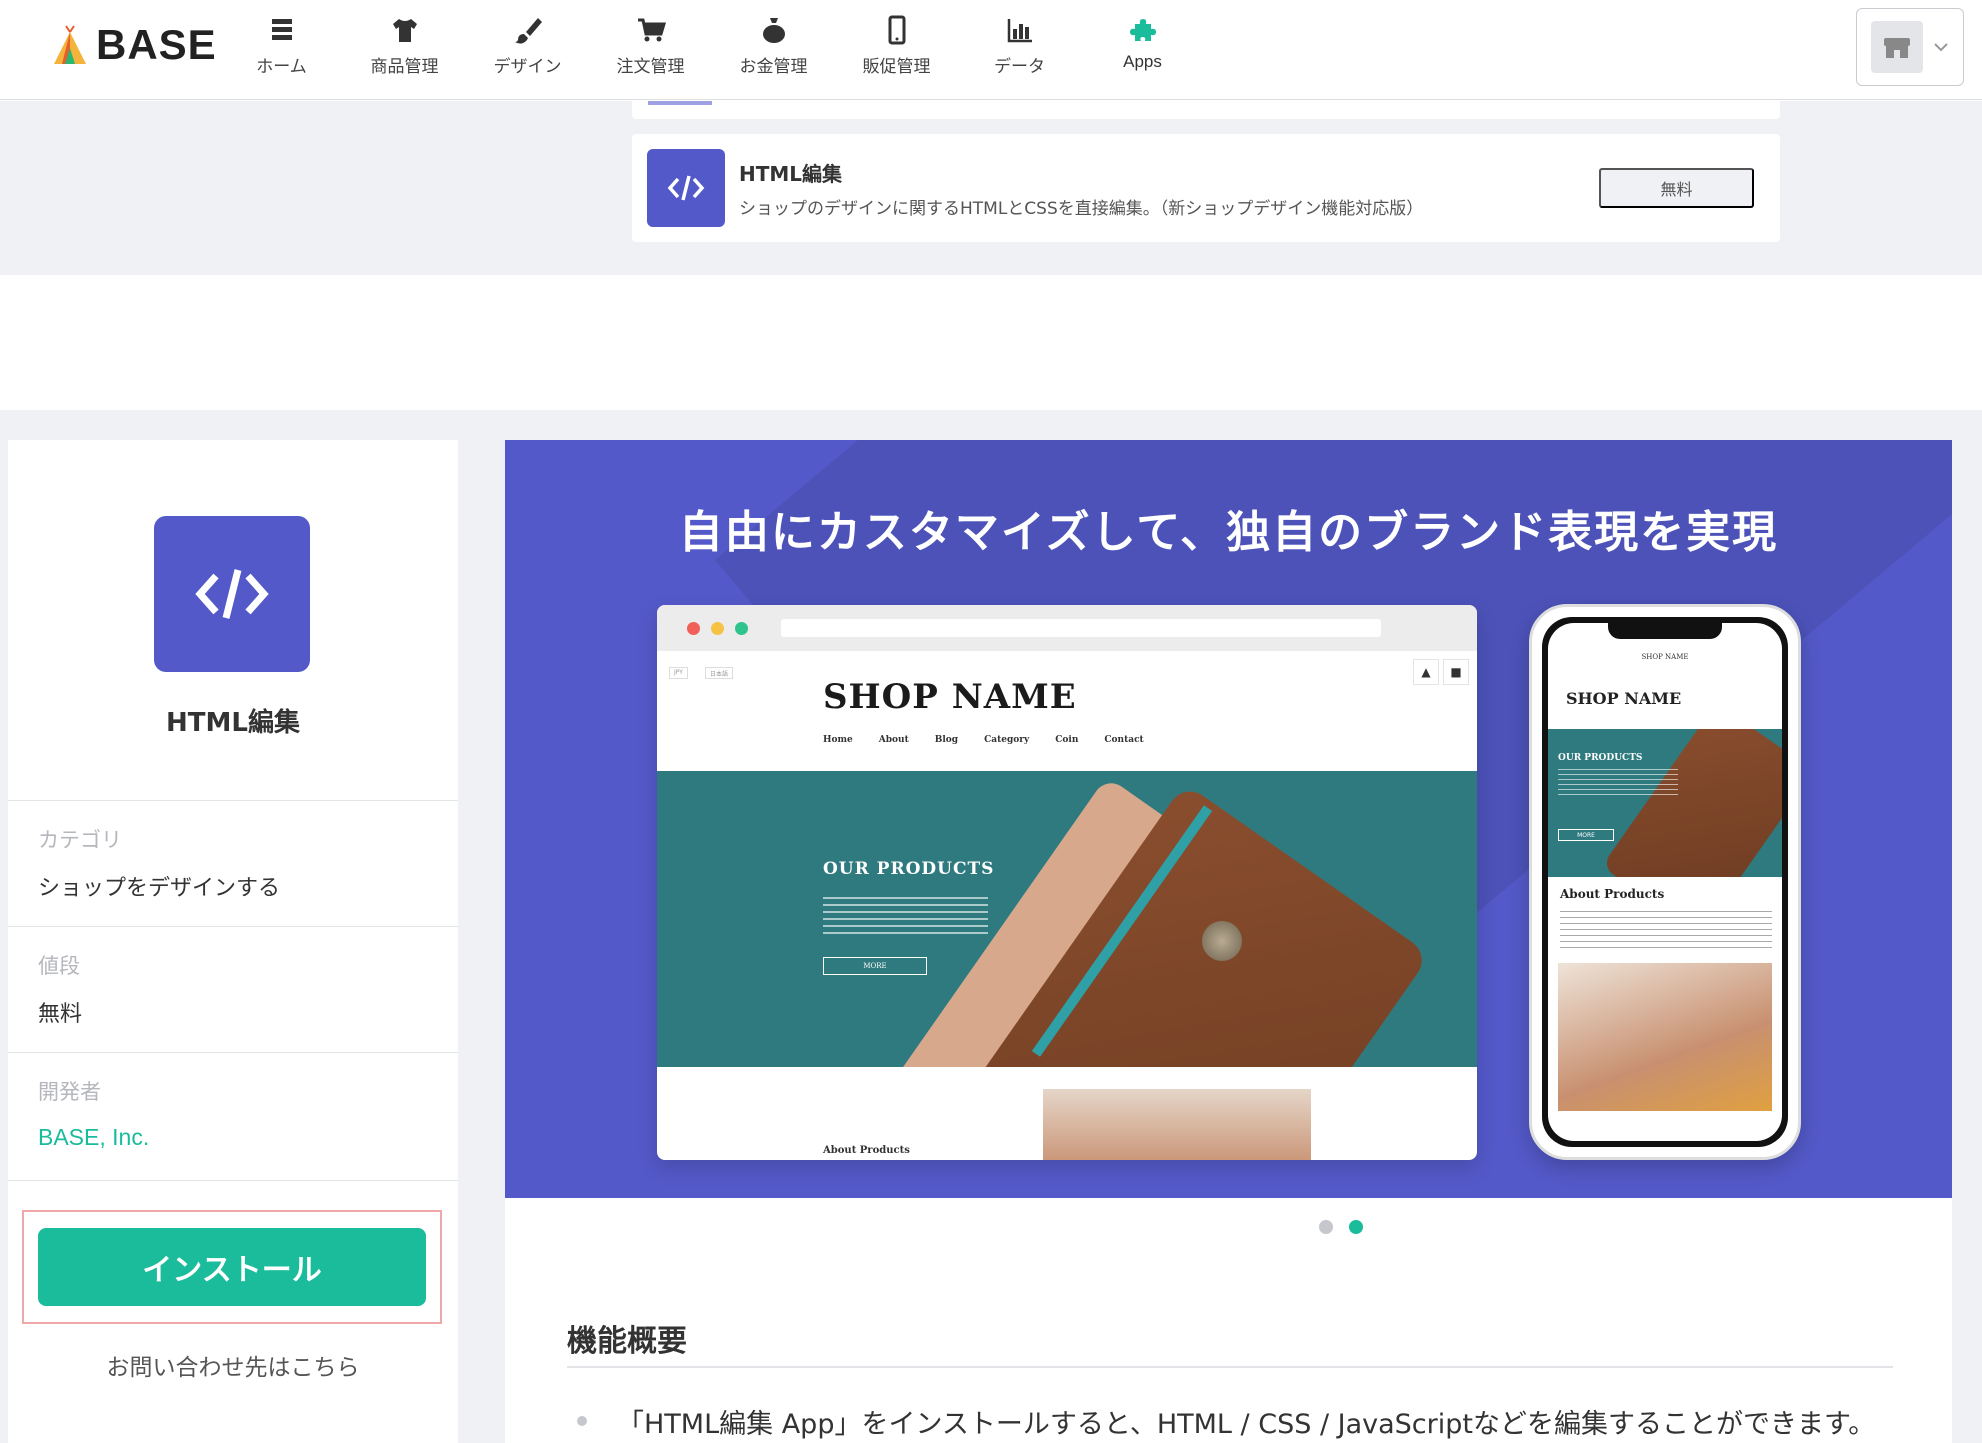  I want to click on url-bar, so click(1081, 628).